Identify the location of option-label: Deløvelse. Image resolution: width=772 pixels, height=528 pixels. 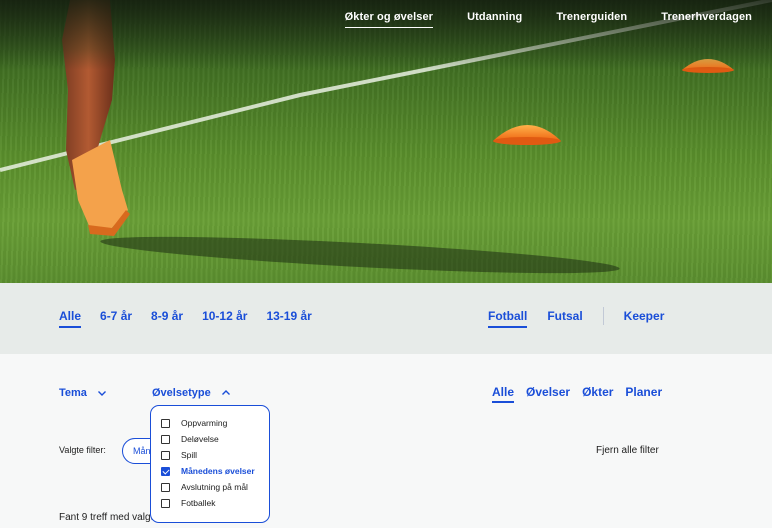
(200, 439).